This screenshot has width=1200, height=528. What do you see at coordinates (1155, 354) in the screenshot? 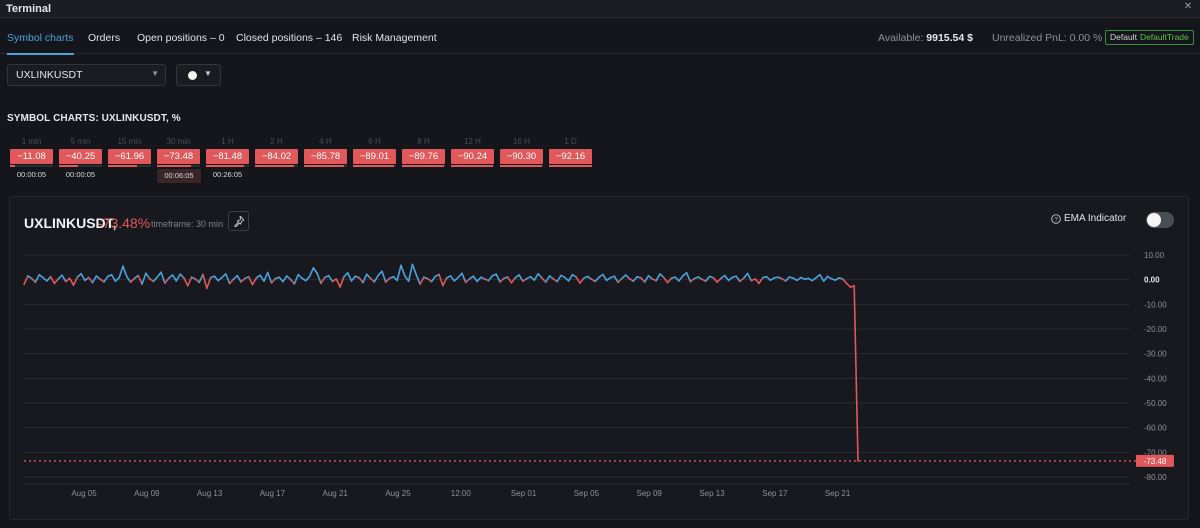
I see `y-tick-label: -30.00` at bounding box center [1155, 354].